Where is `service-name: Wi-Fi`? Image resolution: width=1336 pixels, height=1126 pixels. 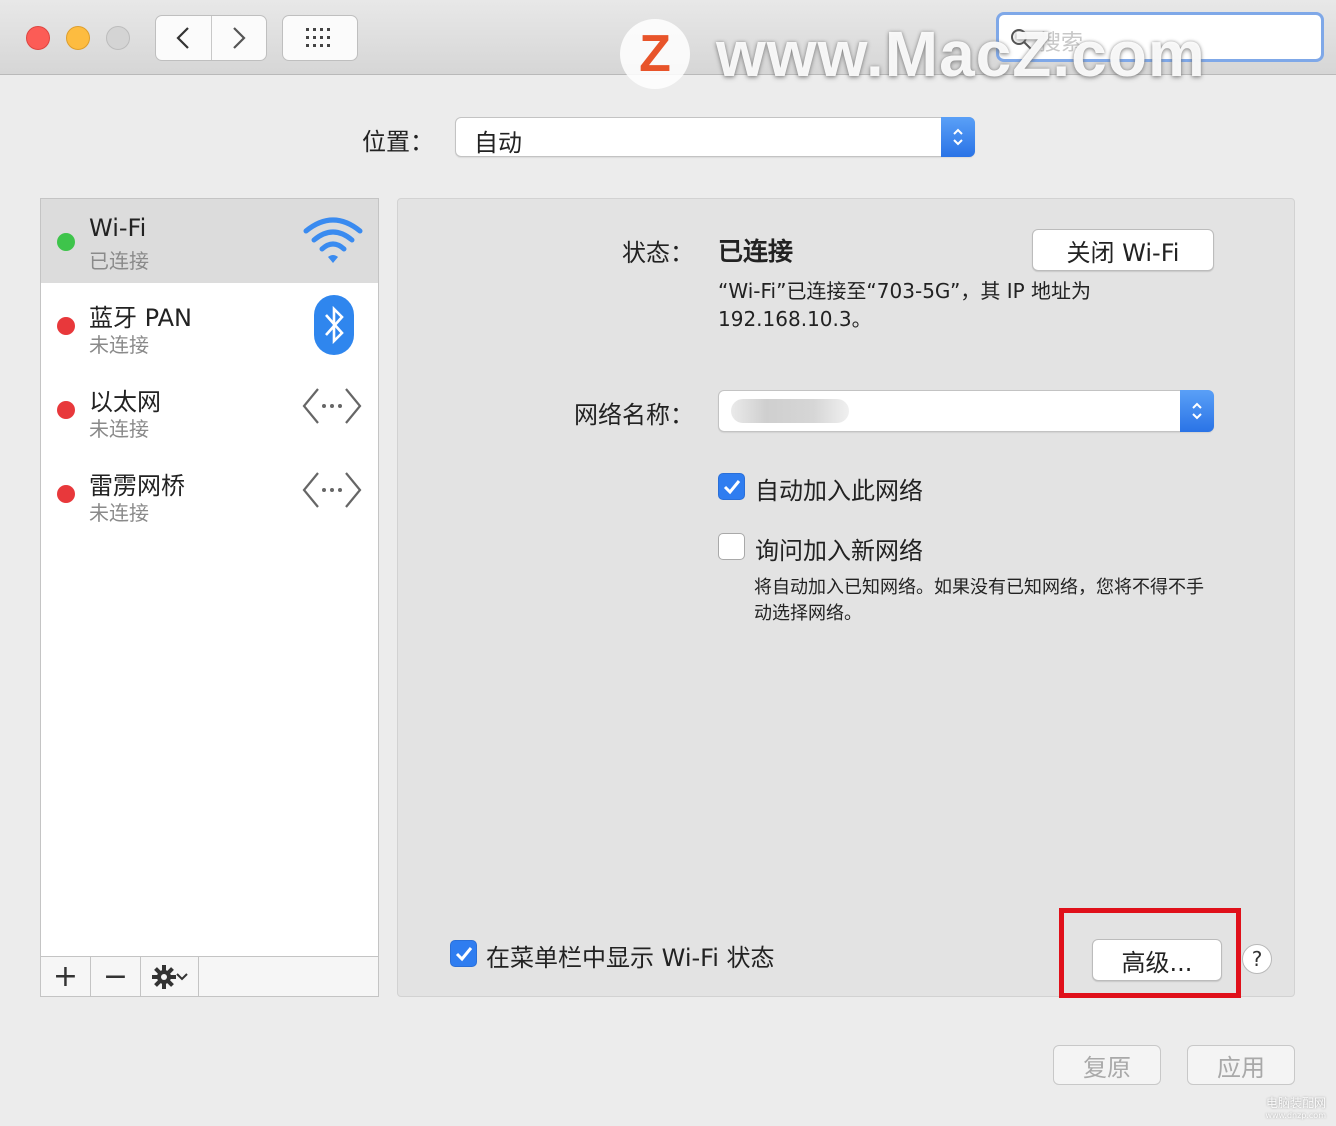
service-name: Wi-Fi is located at coordinates (118, 228).